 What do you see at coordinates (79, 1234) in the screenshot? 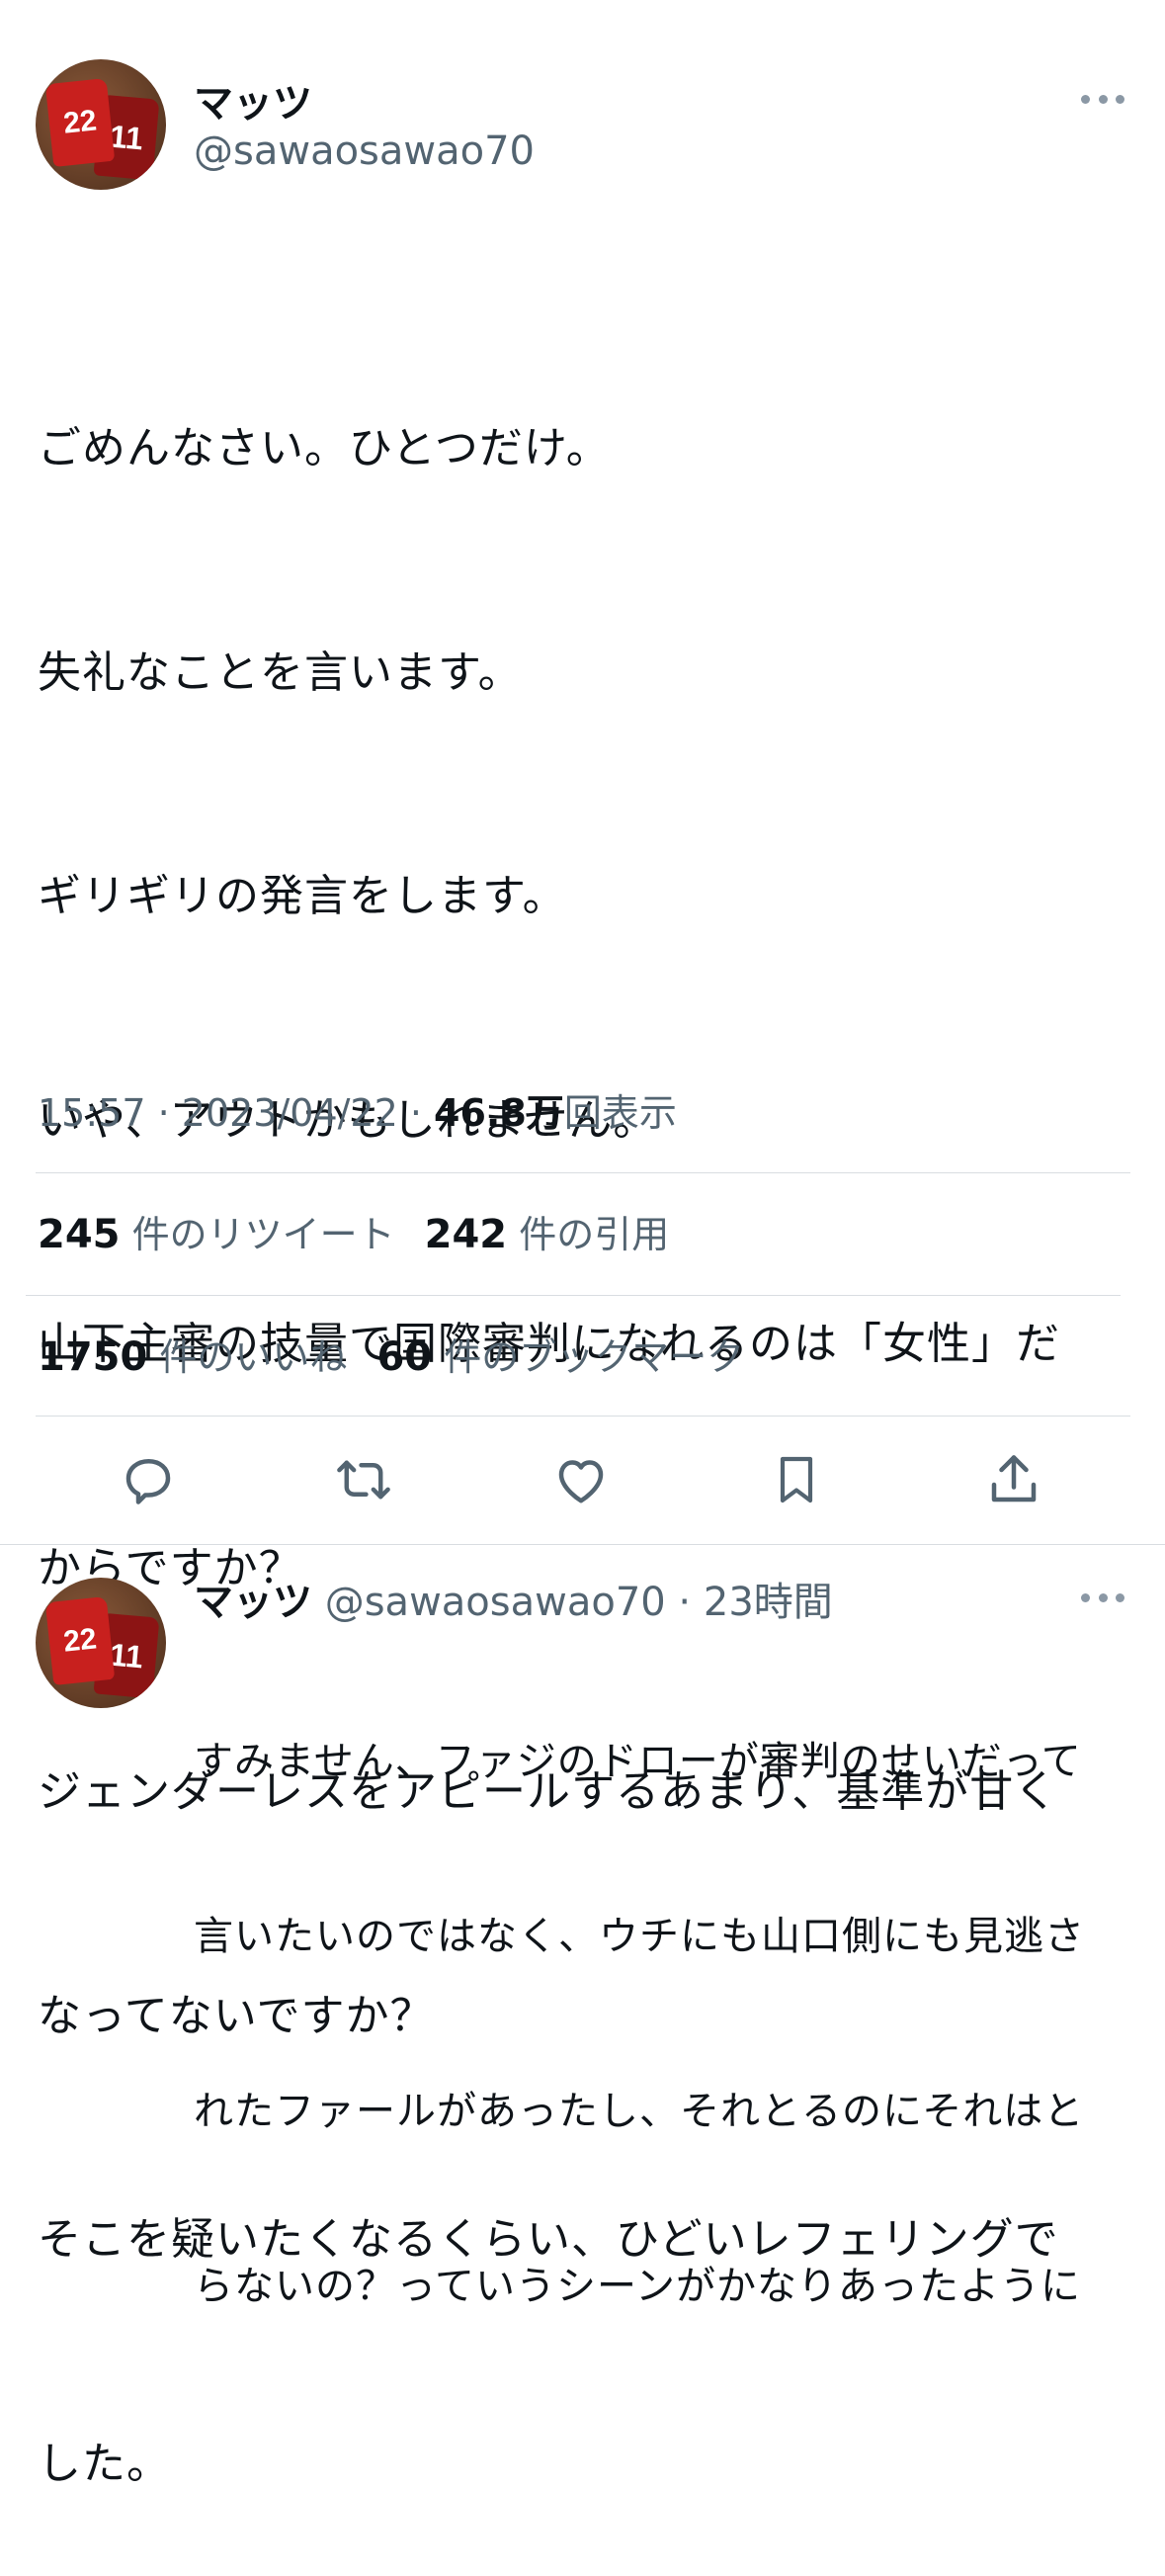
I see `retweet-count: 245` at bounding box center [79, 1234].